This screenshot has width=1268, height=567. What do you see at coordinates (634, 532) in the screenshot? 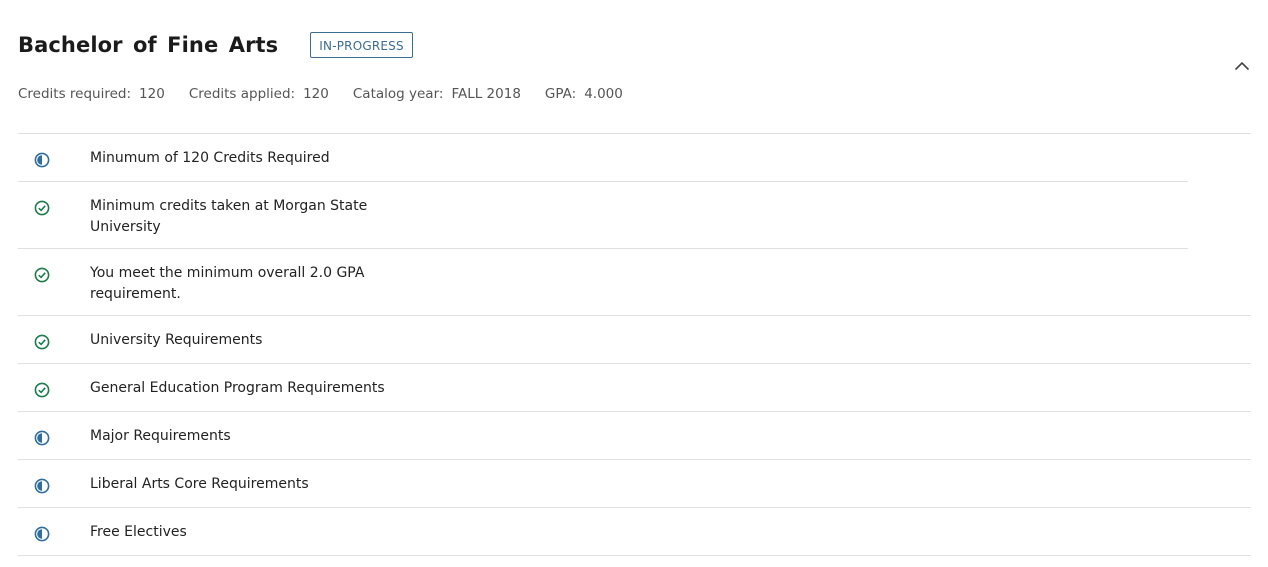
I see `requirement-row: Free Electives` at bounding box center [634, 532].